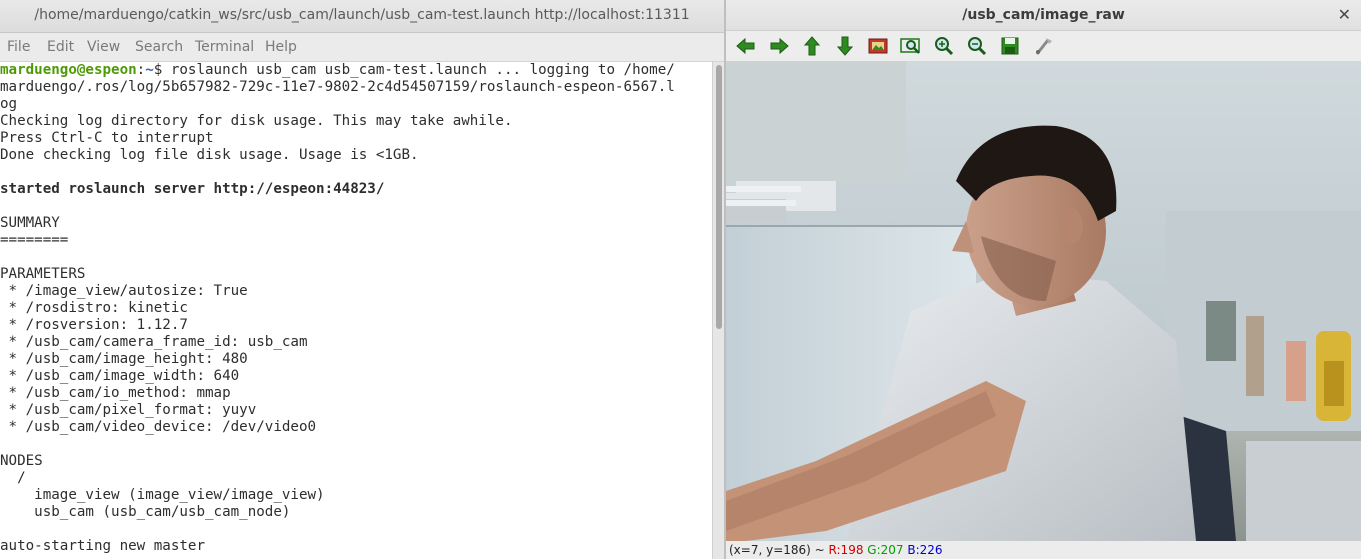  Describe the element at coordinates (103, 47) in the screenshot. I see `menu-view: View` at that location.